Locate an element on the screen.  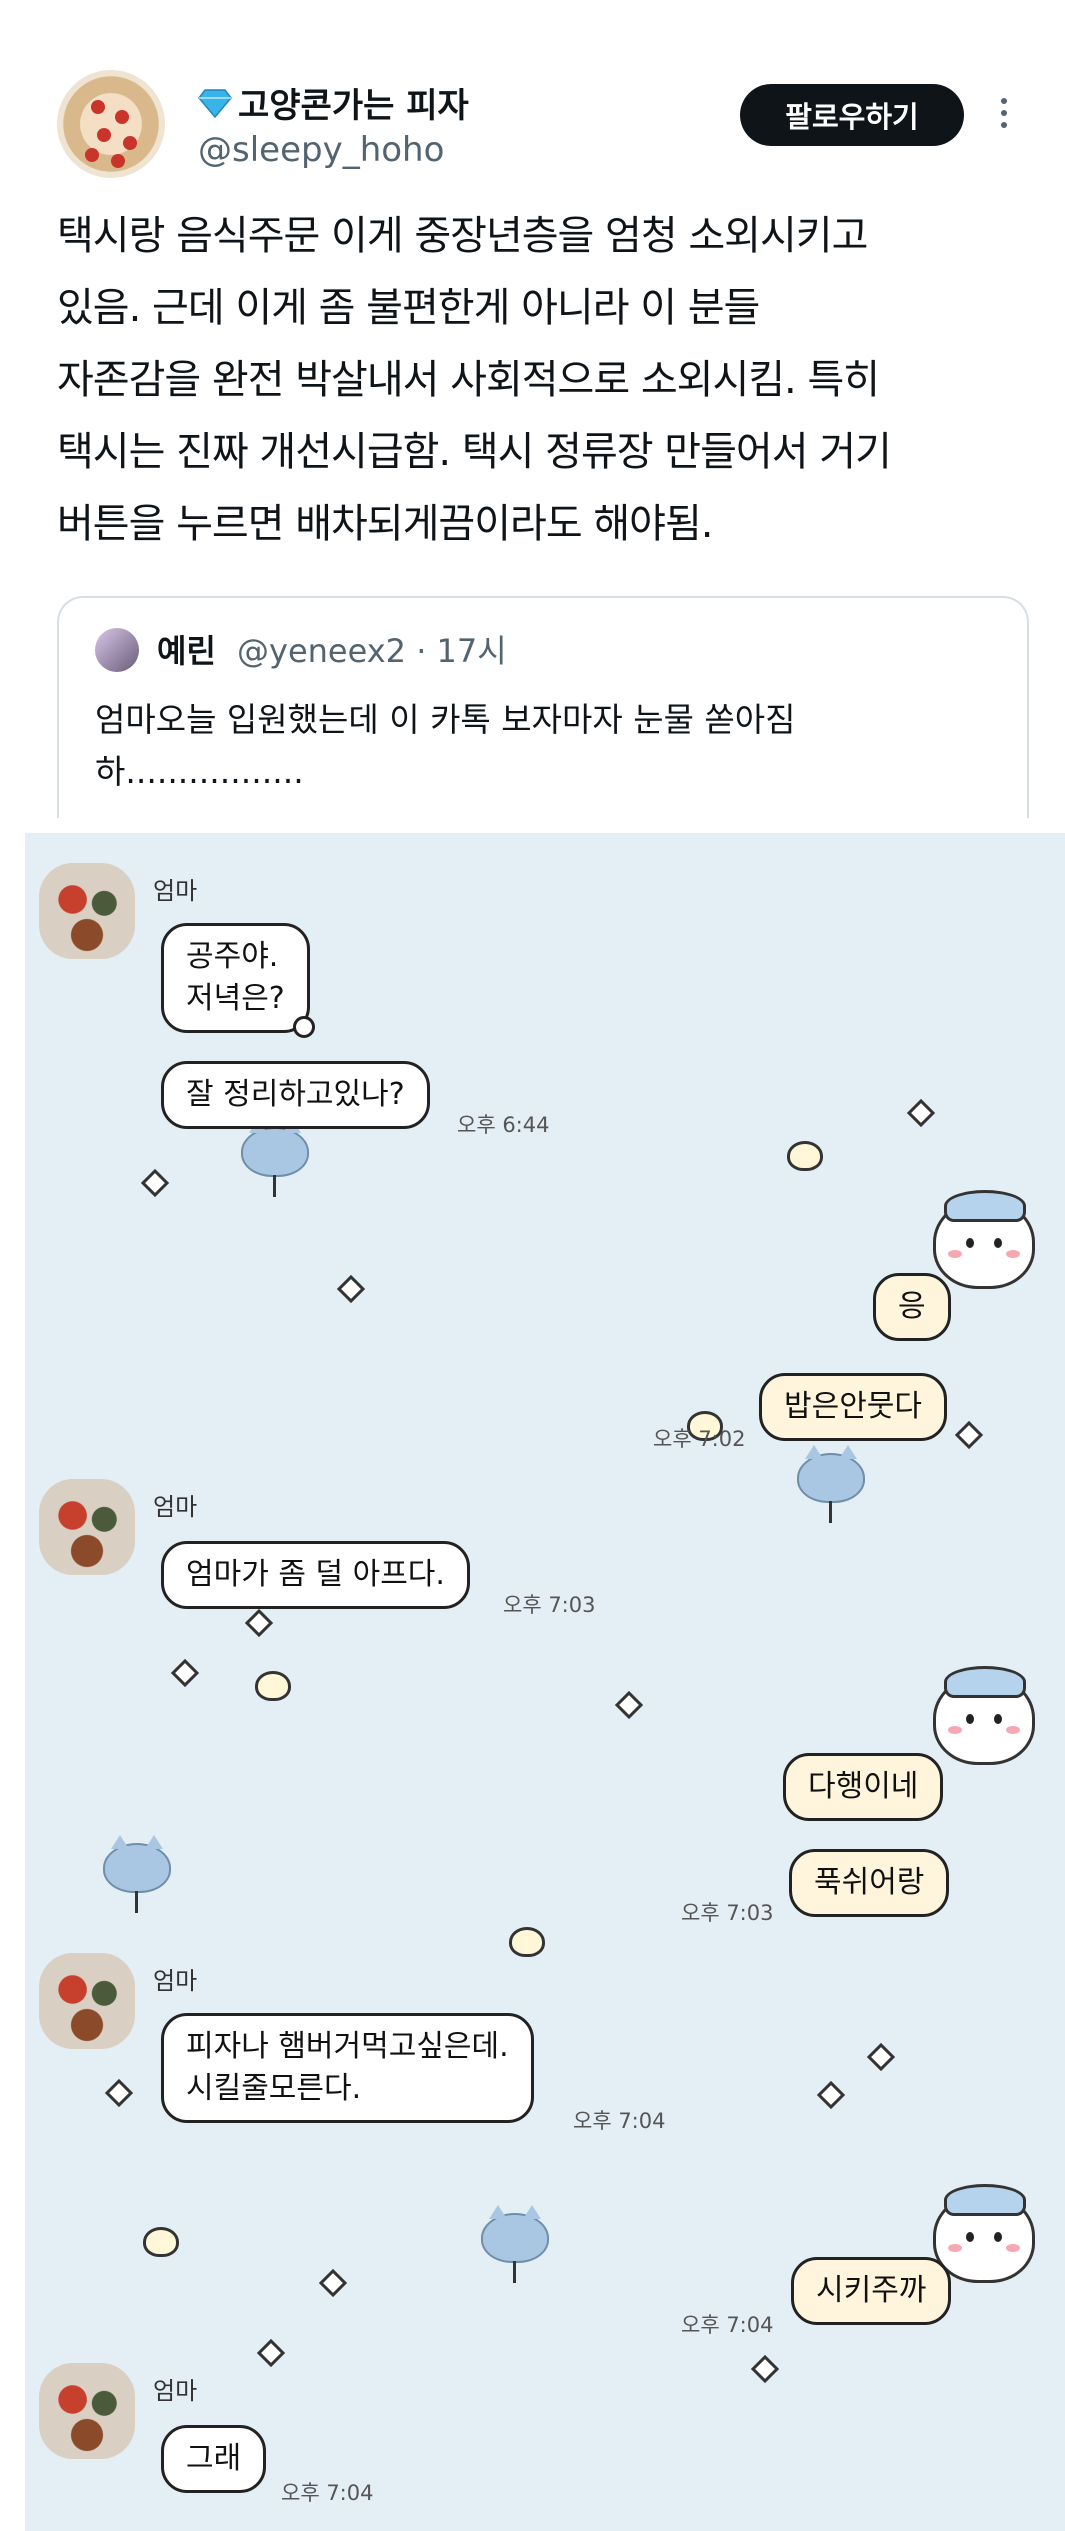
user-handle: @sleepy_hoho is located at coordinates (321, 150).